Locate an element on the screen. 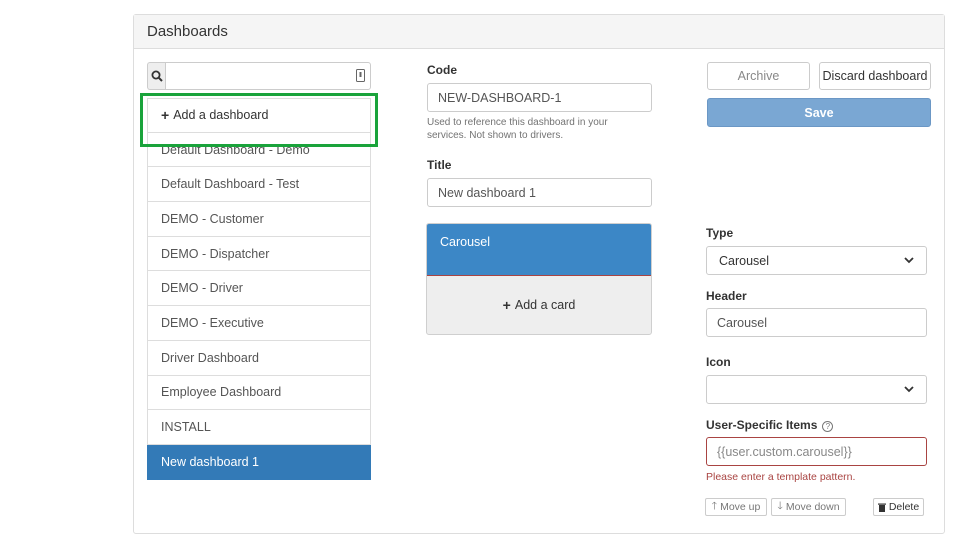 This screenshot has height=534, width=975. list-item: DEMO - Customer is located at coordinates (259, 219).